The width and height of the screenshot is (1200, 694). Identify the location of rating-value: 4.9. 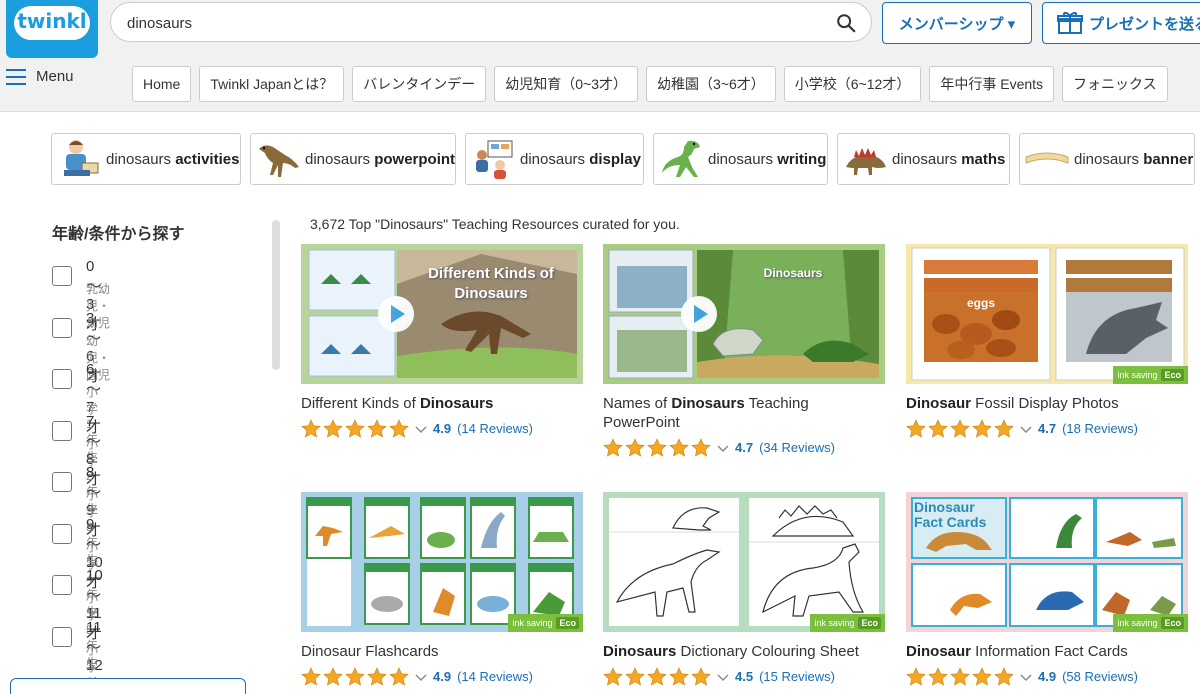
(442, 428).